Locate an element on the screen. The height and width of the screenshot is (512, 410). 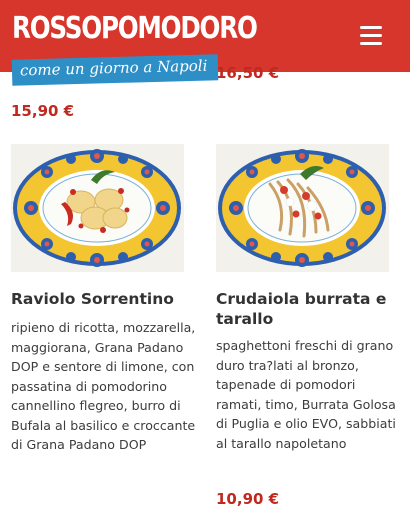
spaghetti-plate-image is located at coordinates (302, 208).